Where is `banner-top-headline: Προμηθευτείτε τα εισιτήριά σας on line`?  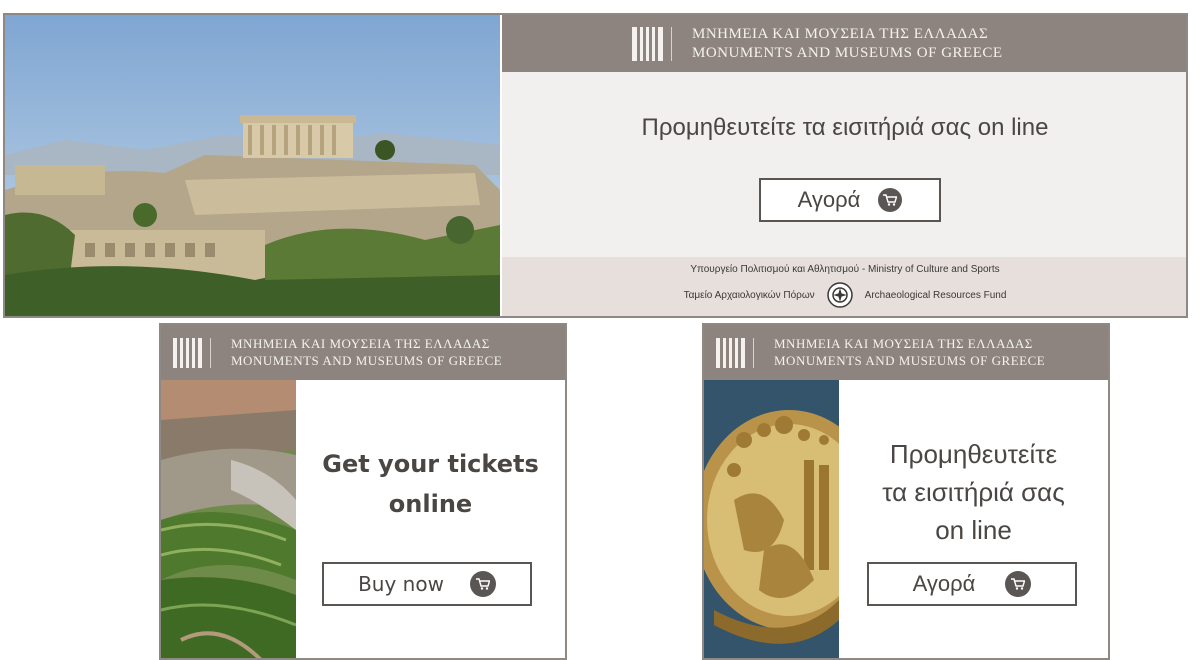 banner-top-headline: Προμηθευτείτε τα εισιτήριά σας on line is located at coordinates (845, 127).